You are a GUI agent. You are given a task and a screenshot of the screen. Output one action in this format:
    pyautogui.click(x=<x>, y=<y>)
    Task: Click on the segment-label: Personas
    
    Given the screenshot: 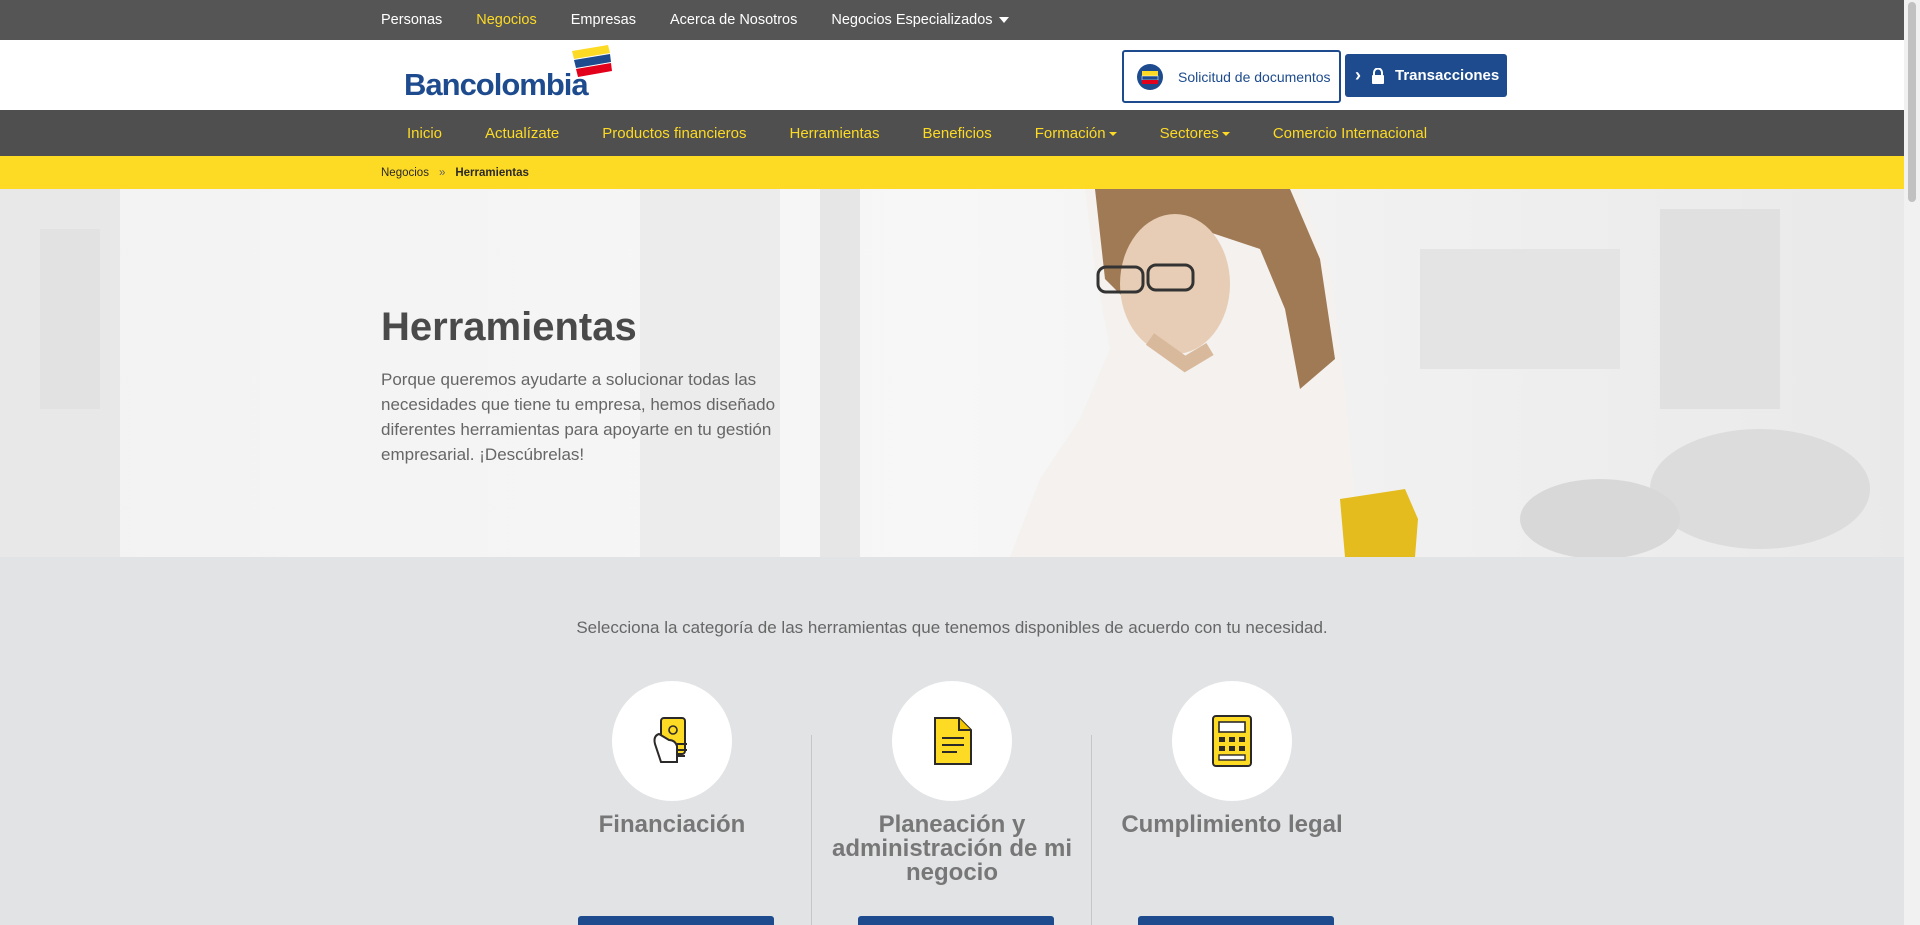 What is the action you would take?
    pyautogui.click(x=412, y=20)
    